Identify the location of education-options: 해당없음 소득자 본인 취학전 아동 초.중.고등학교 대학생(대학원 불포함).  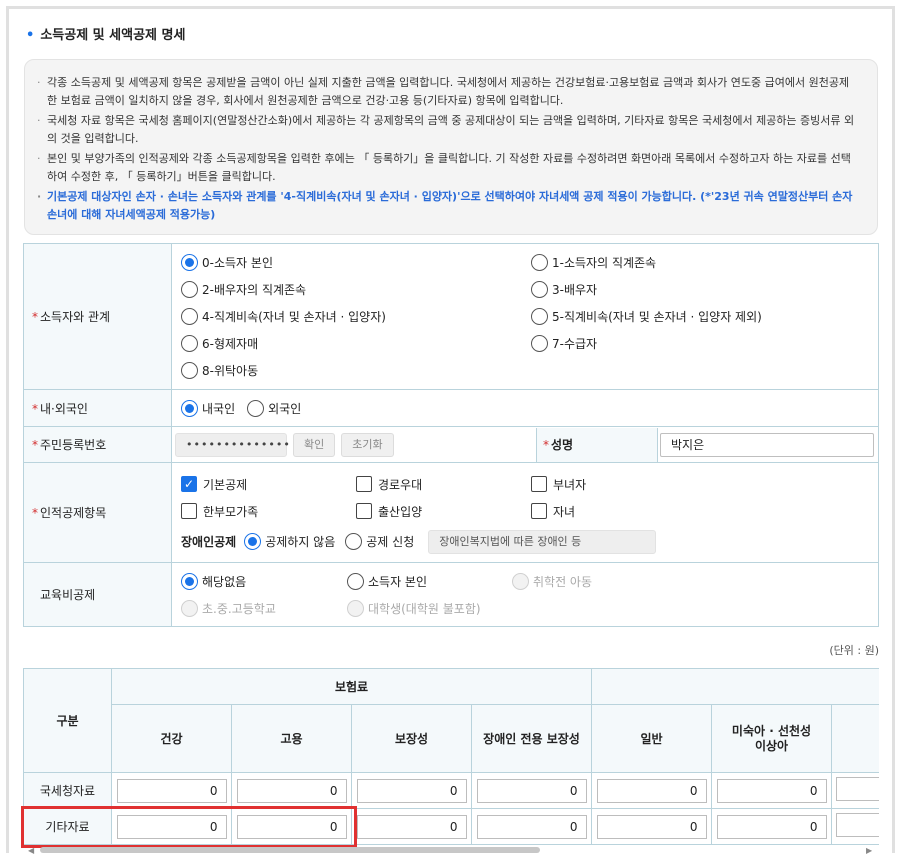
(525, 594).